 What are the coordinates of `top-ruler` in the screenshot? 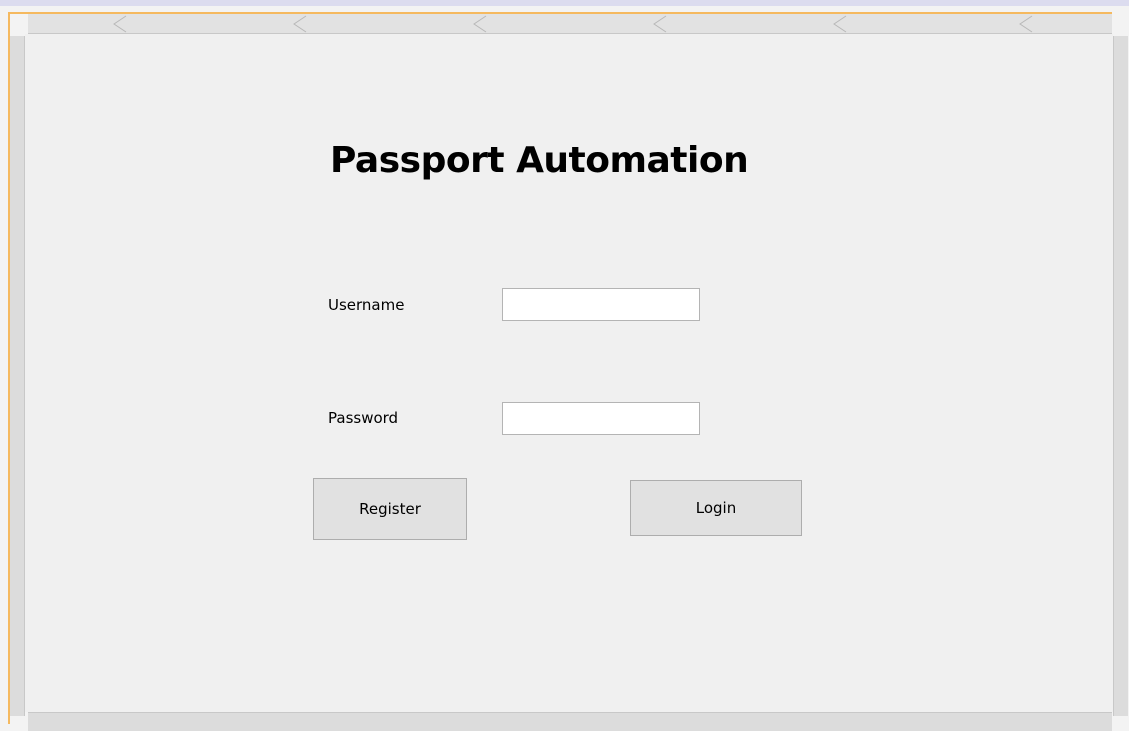 It's located at (570, 24).